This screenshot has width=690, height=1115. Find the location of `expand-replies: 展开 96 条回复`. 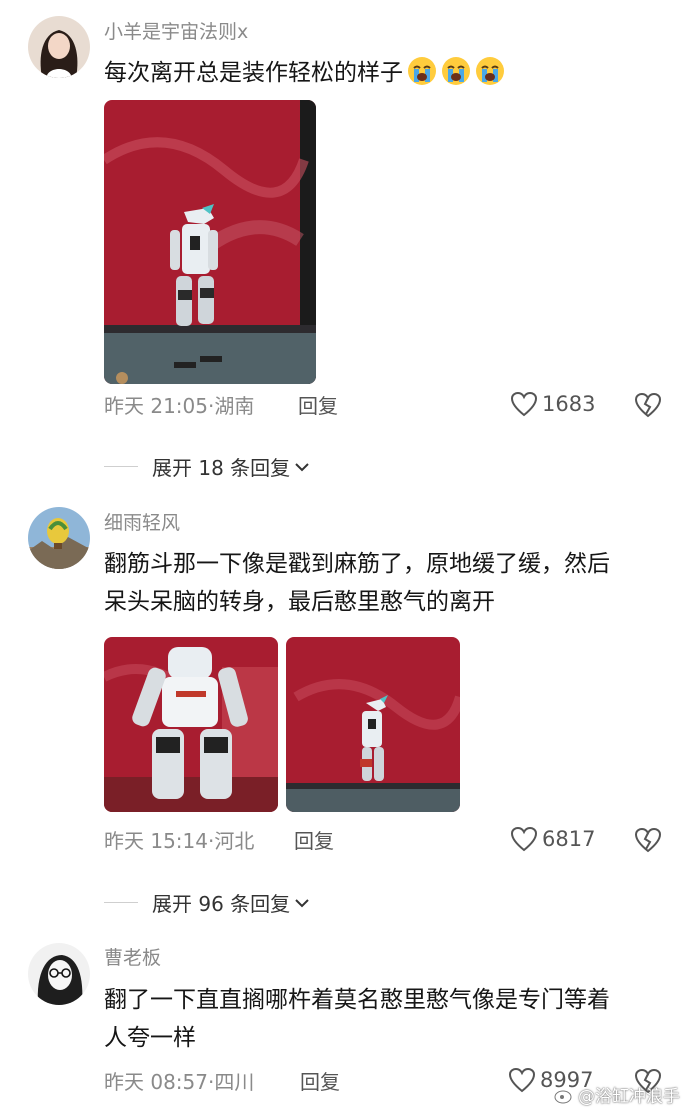

expand-replies: 展开 96 条回复 is located at coordinates (207, 902).